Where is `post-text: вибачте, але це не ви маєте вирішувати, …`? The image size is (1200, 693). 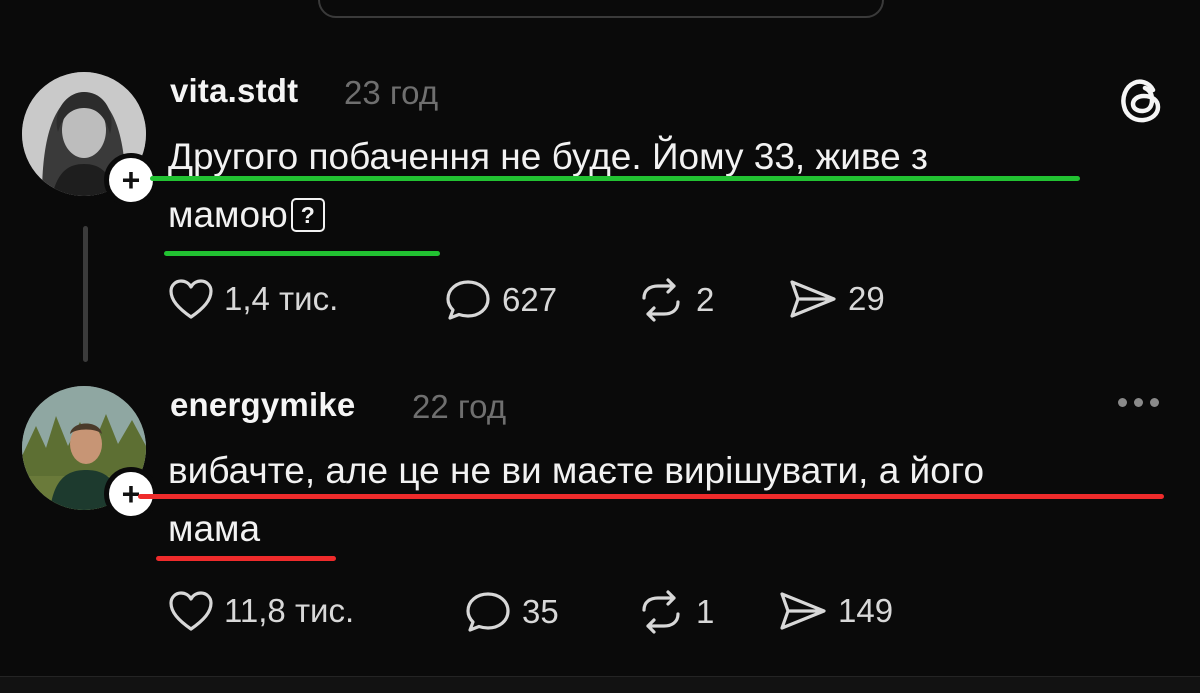 post-text: вибачте, але це не ви маєте вирішувати, … is located at coordinates (576, 500).